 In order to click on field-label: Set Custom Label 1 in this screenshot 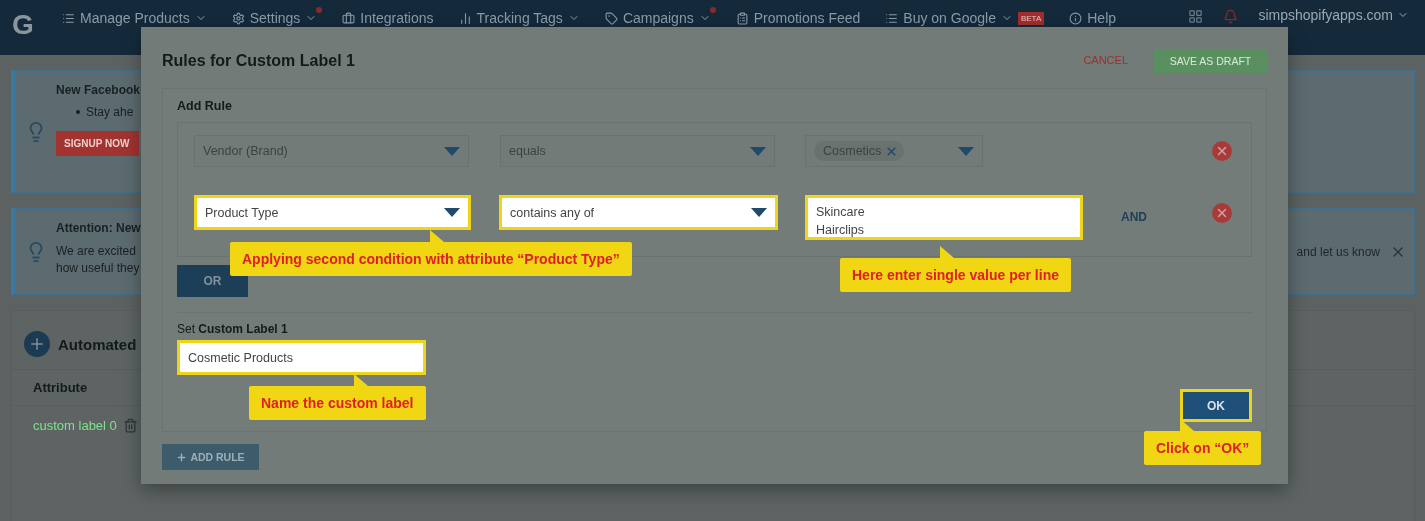, I will do `click(233, 329)`.